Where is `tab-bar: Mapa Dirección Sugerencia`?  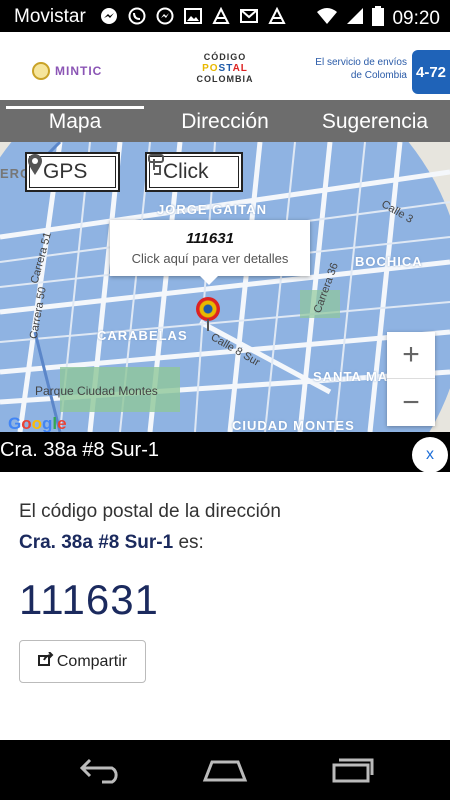
tab-bar: Mapa Dirección Sugerencia is located at coordinates (225, 121).